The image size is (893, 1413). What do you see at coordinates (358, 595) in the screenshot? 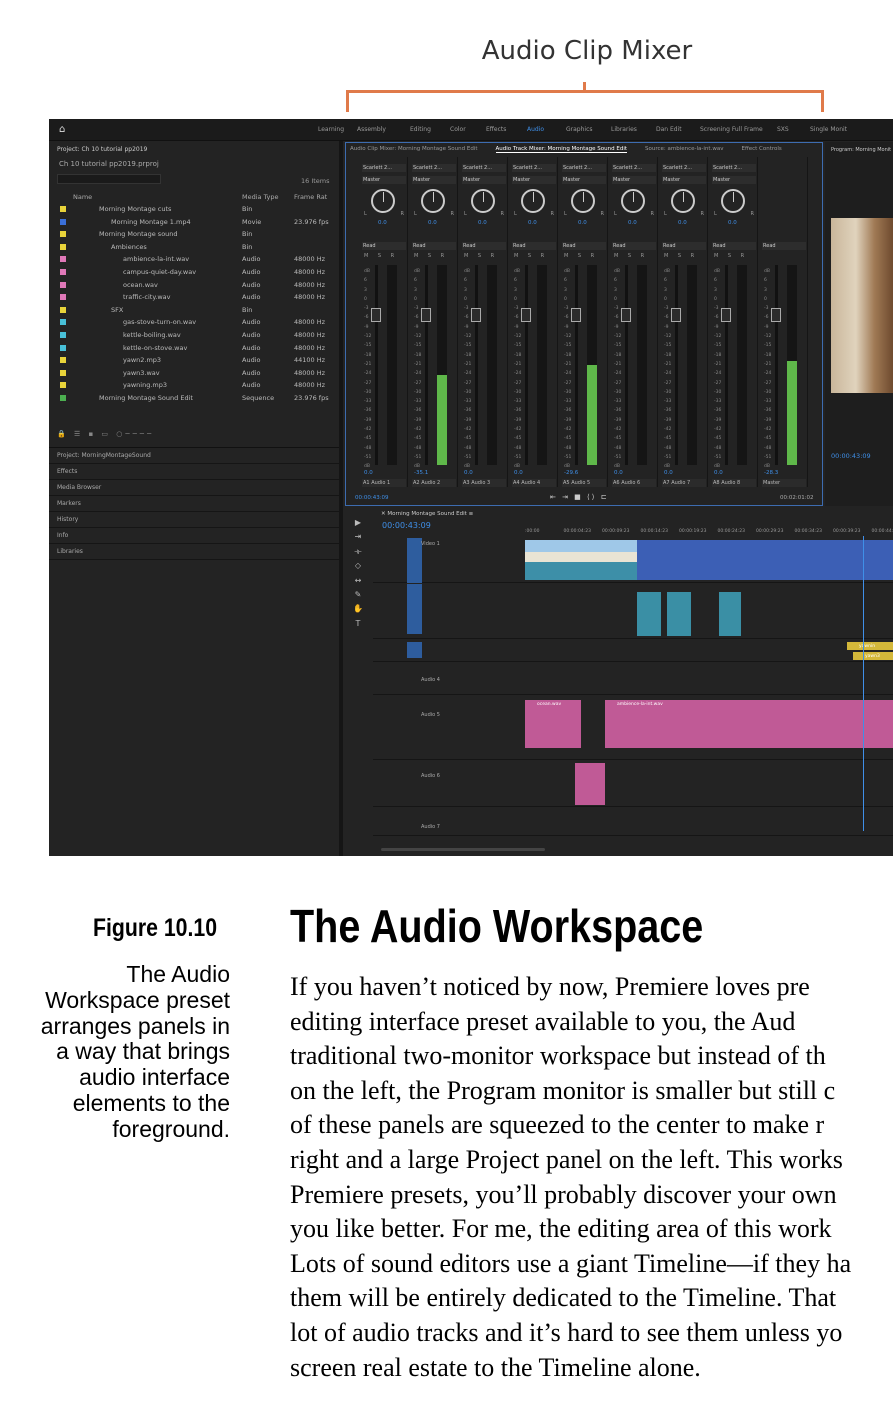
I see `pen-tool-icon: ✎` at bounding box center [358, 595].